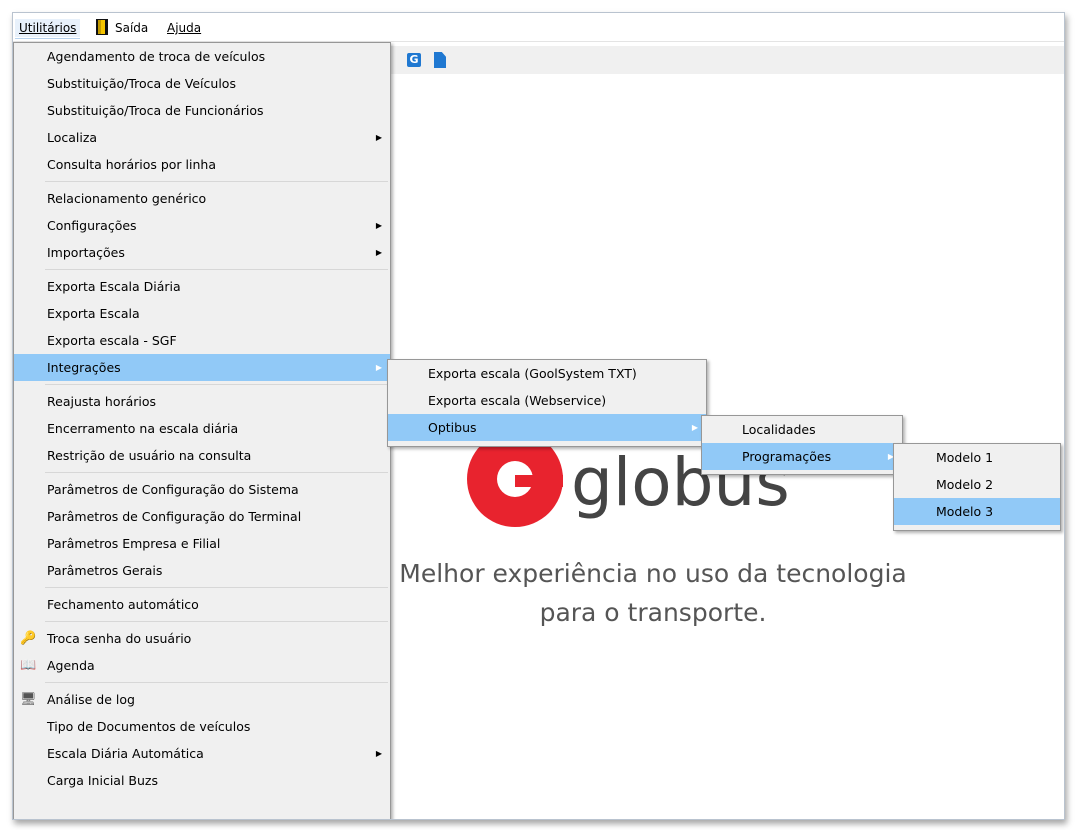 The height and width of the screenshot is (830, 1076). What do you see at coordinates (977, 511) in the screenshot?
I see `menu-item-modelo-3: Modelo 3` at bounding box center [977, 511].